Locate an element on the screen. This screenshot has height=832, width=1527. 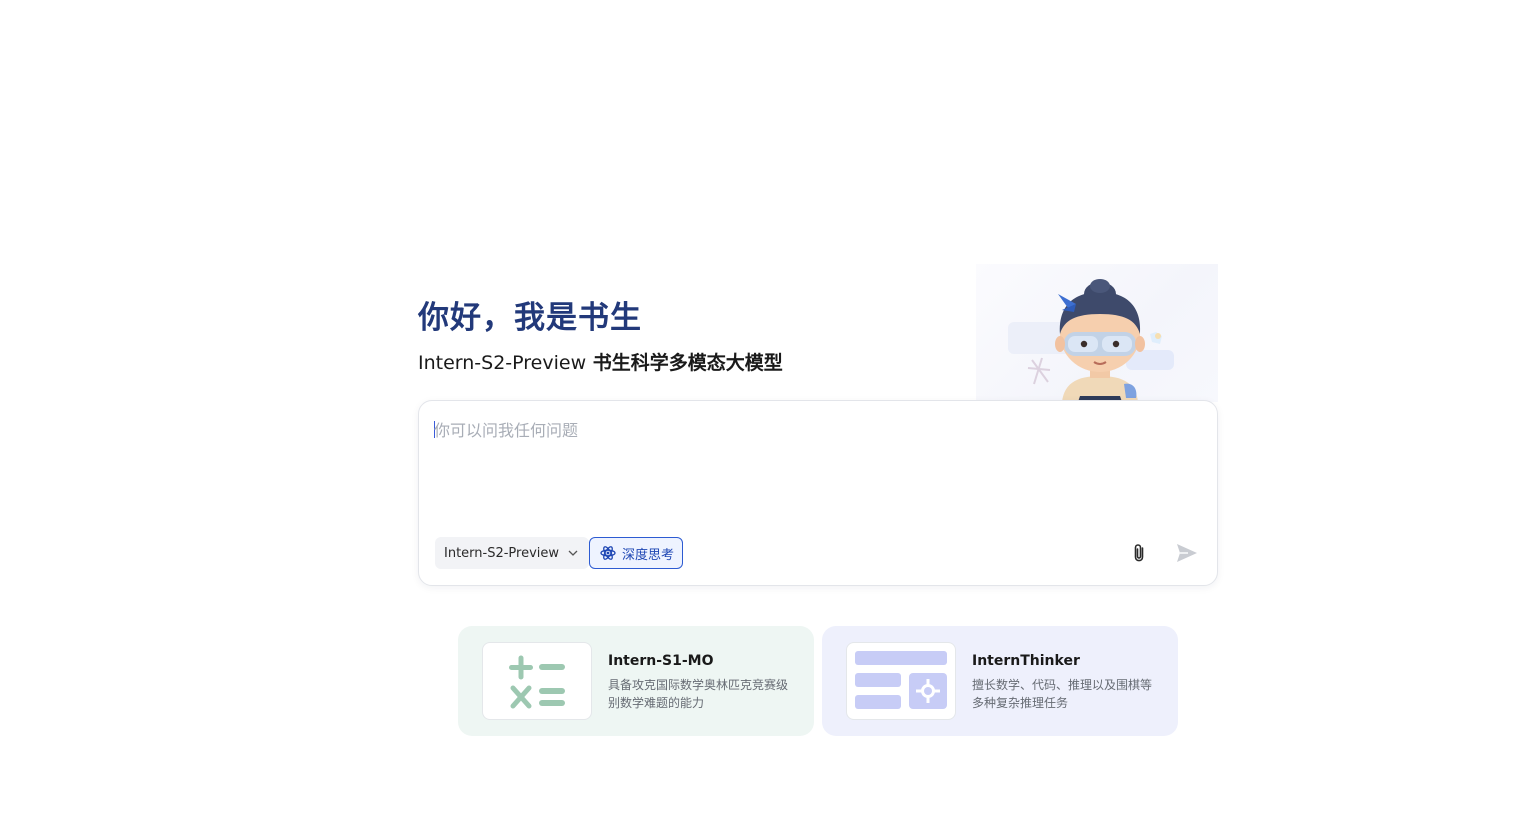
paperclip-icon is located at coordinates (1139, 553).